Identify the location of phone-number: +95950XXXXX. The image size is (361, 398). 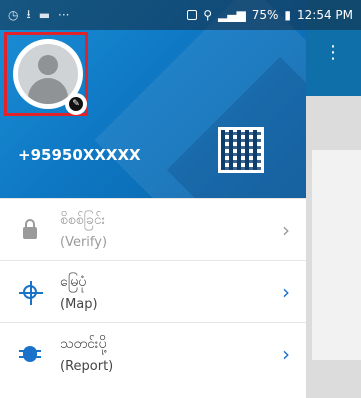
(79, 155).